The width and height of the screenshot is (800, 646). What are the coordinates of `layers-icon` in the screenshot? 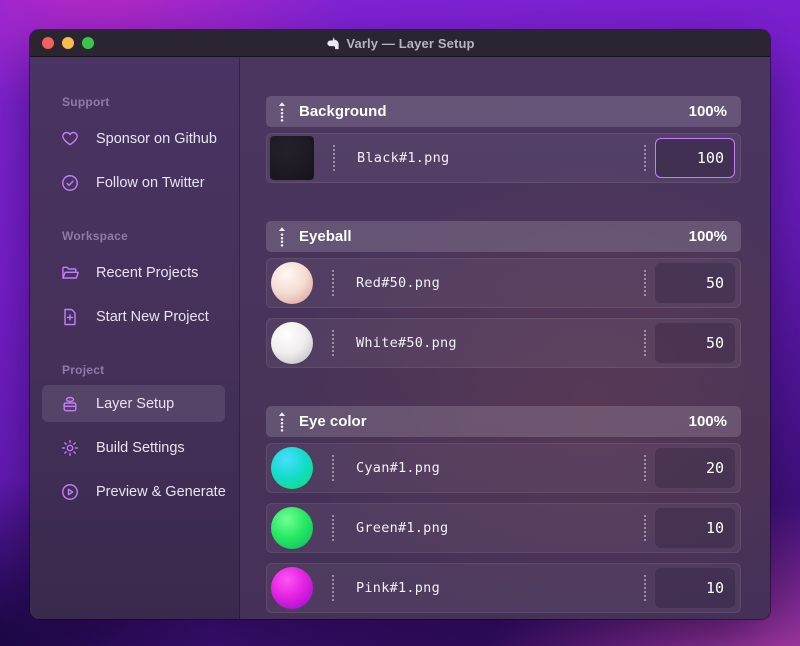 It's located at (70, 404).